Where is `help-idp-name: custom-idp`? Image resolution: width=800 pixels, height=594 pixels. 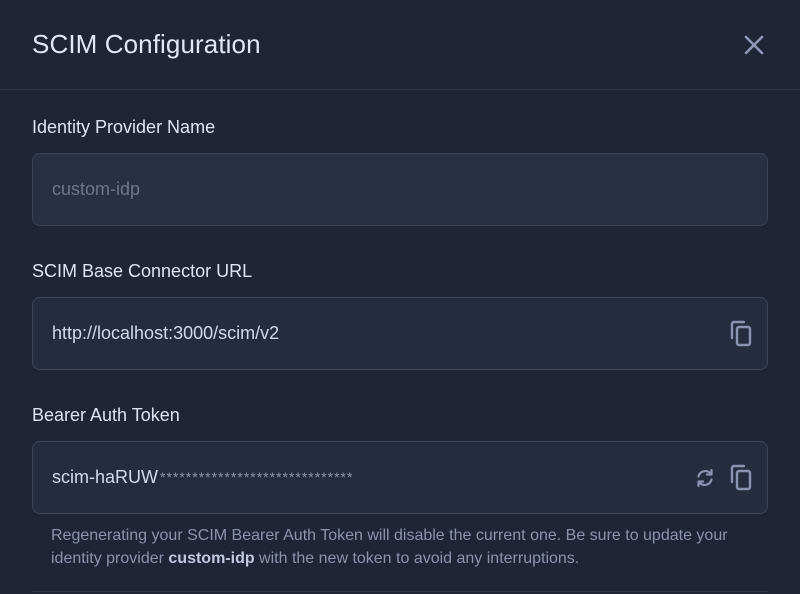 help-idp-name: custom-idp is located at coordinates (211, 558).